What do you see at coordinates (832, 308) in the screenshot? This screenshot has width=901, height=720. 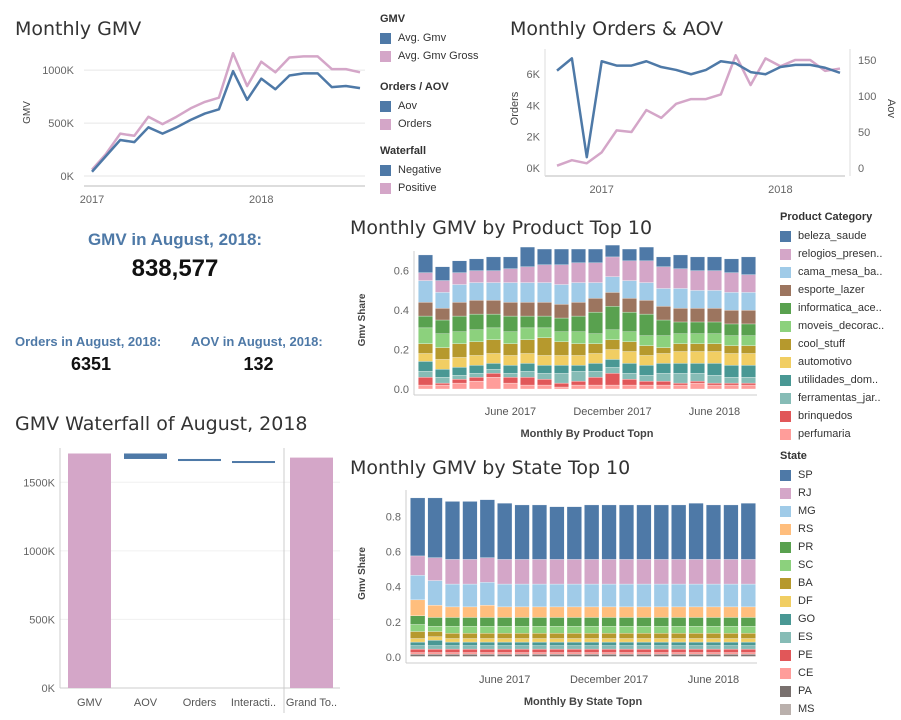 I see `product-legend-item: informatica_ace..` at bounding box center [832, 308].